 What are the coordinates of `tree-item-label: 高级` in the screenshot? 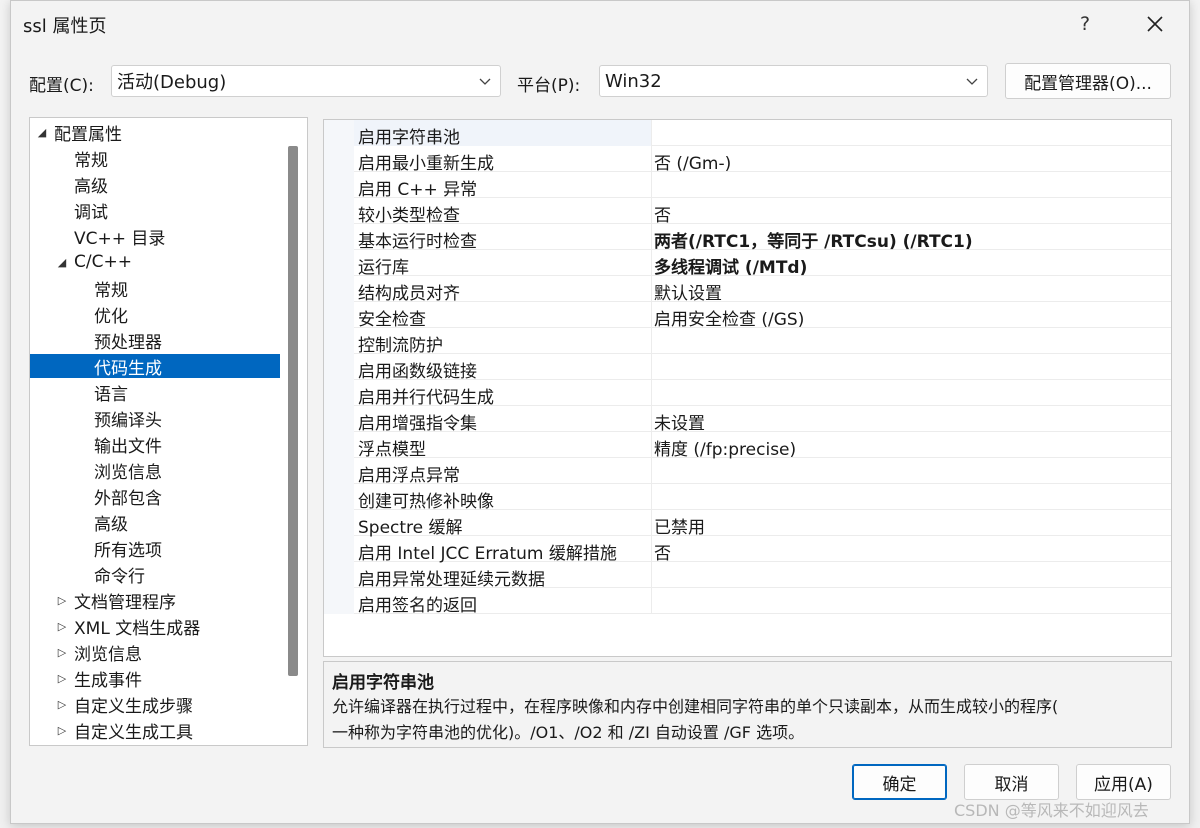 It's located at (111, 524).